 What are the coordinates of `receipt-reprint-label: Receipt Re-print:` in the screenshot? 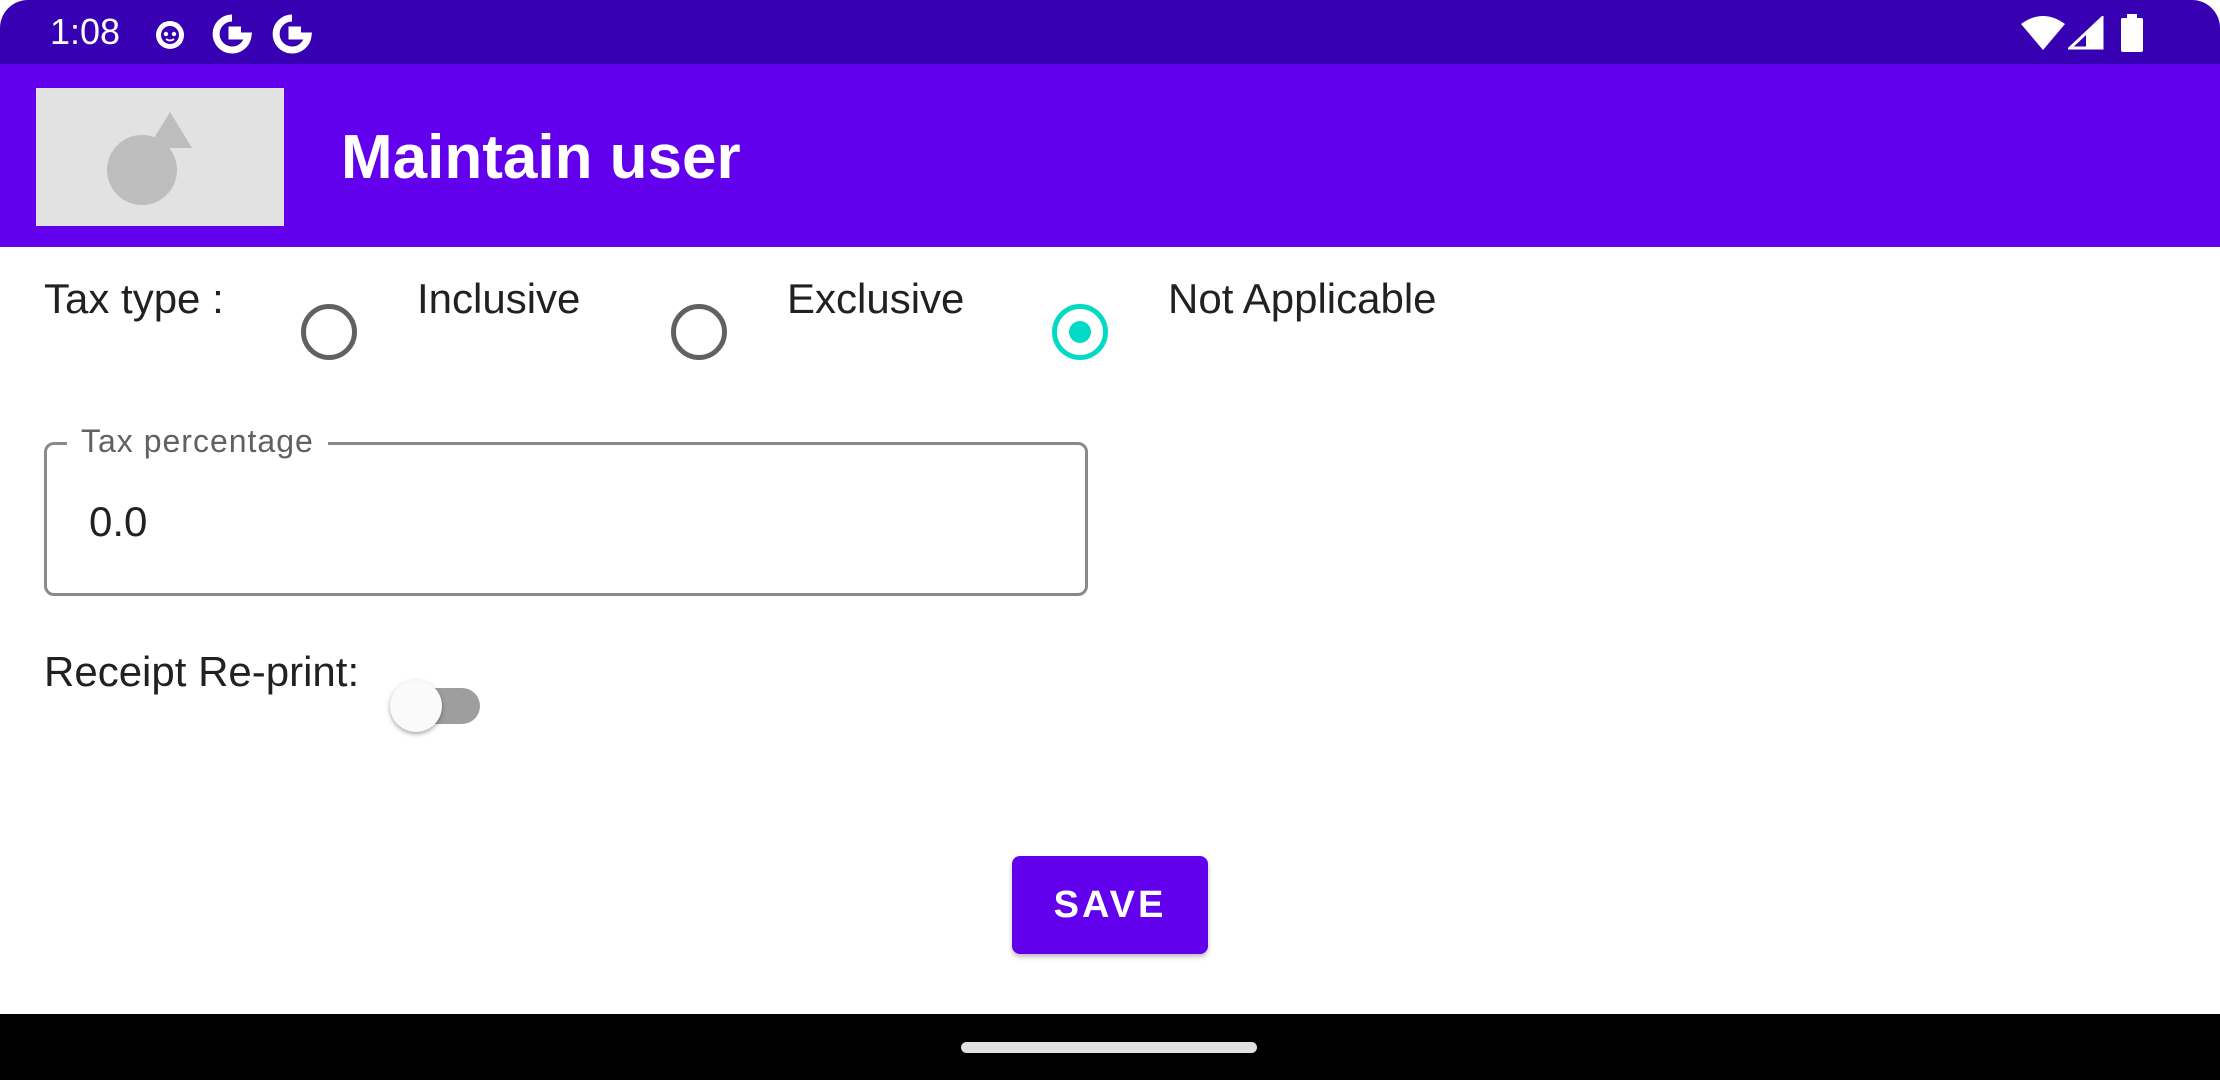 It's located at (202, 671).